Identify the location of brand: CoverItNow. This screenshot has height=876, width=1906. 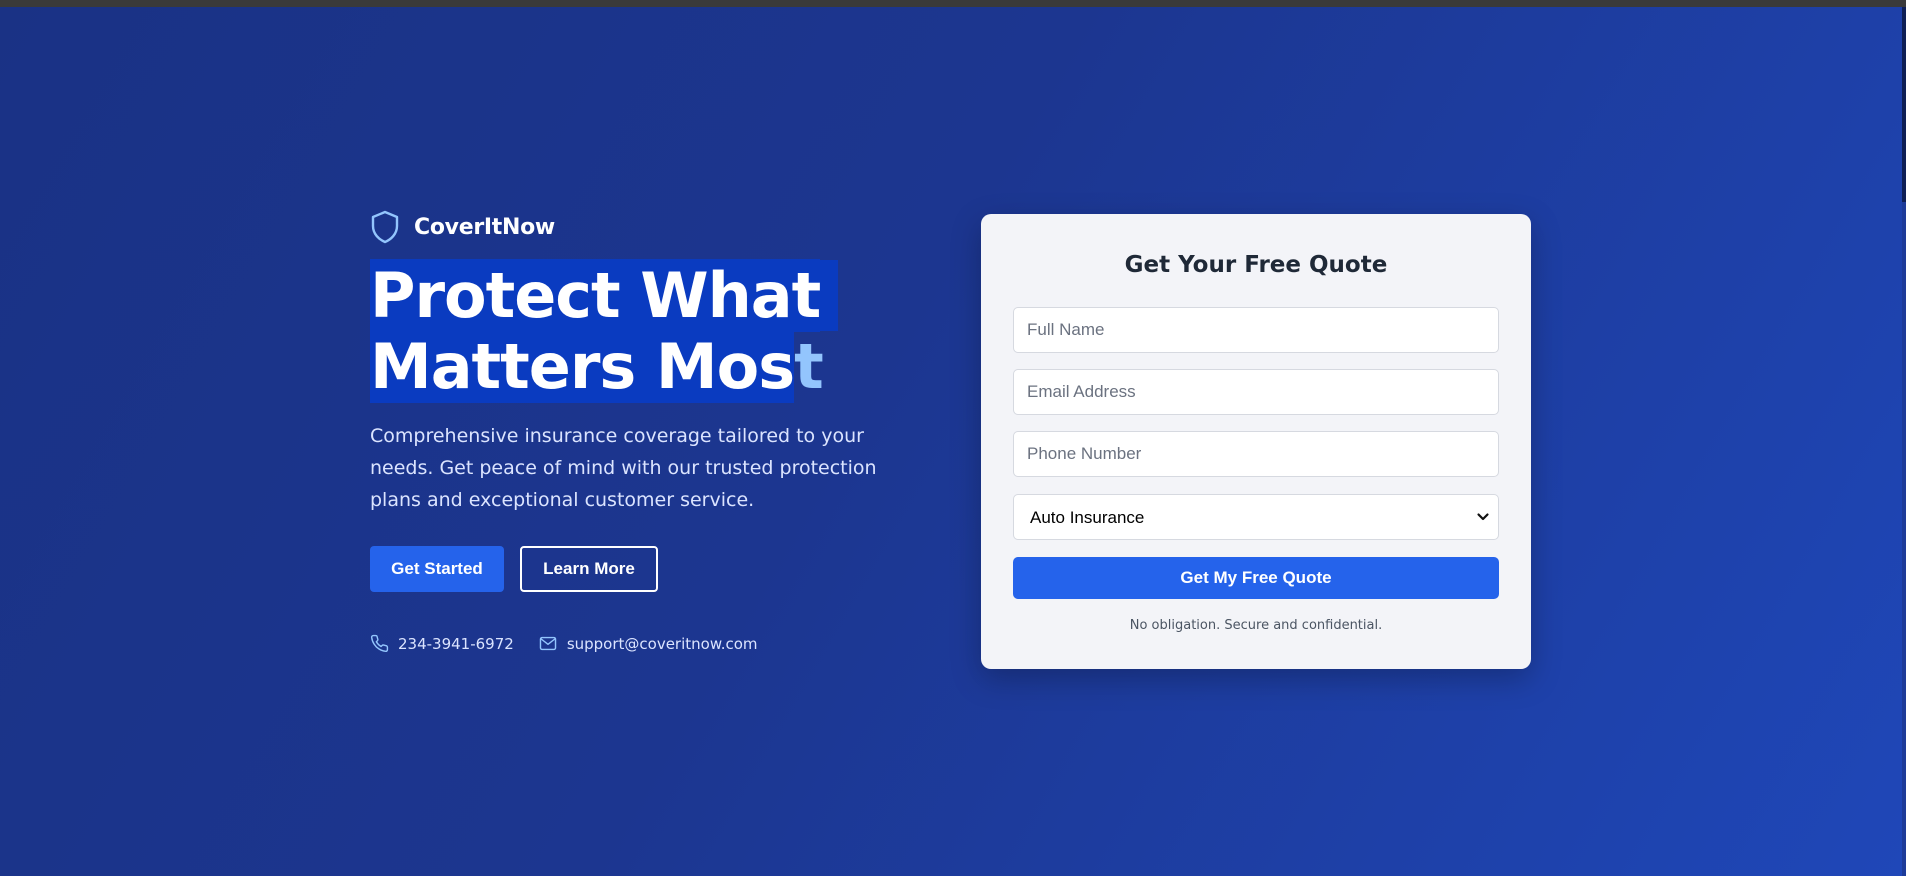
(650, 227).